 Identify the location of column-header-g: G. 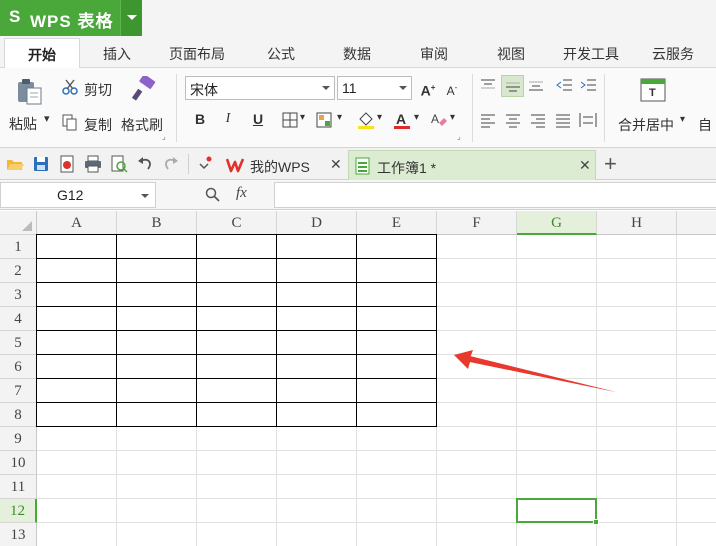
(557, 223).